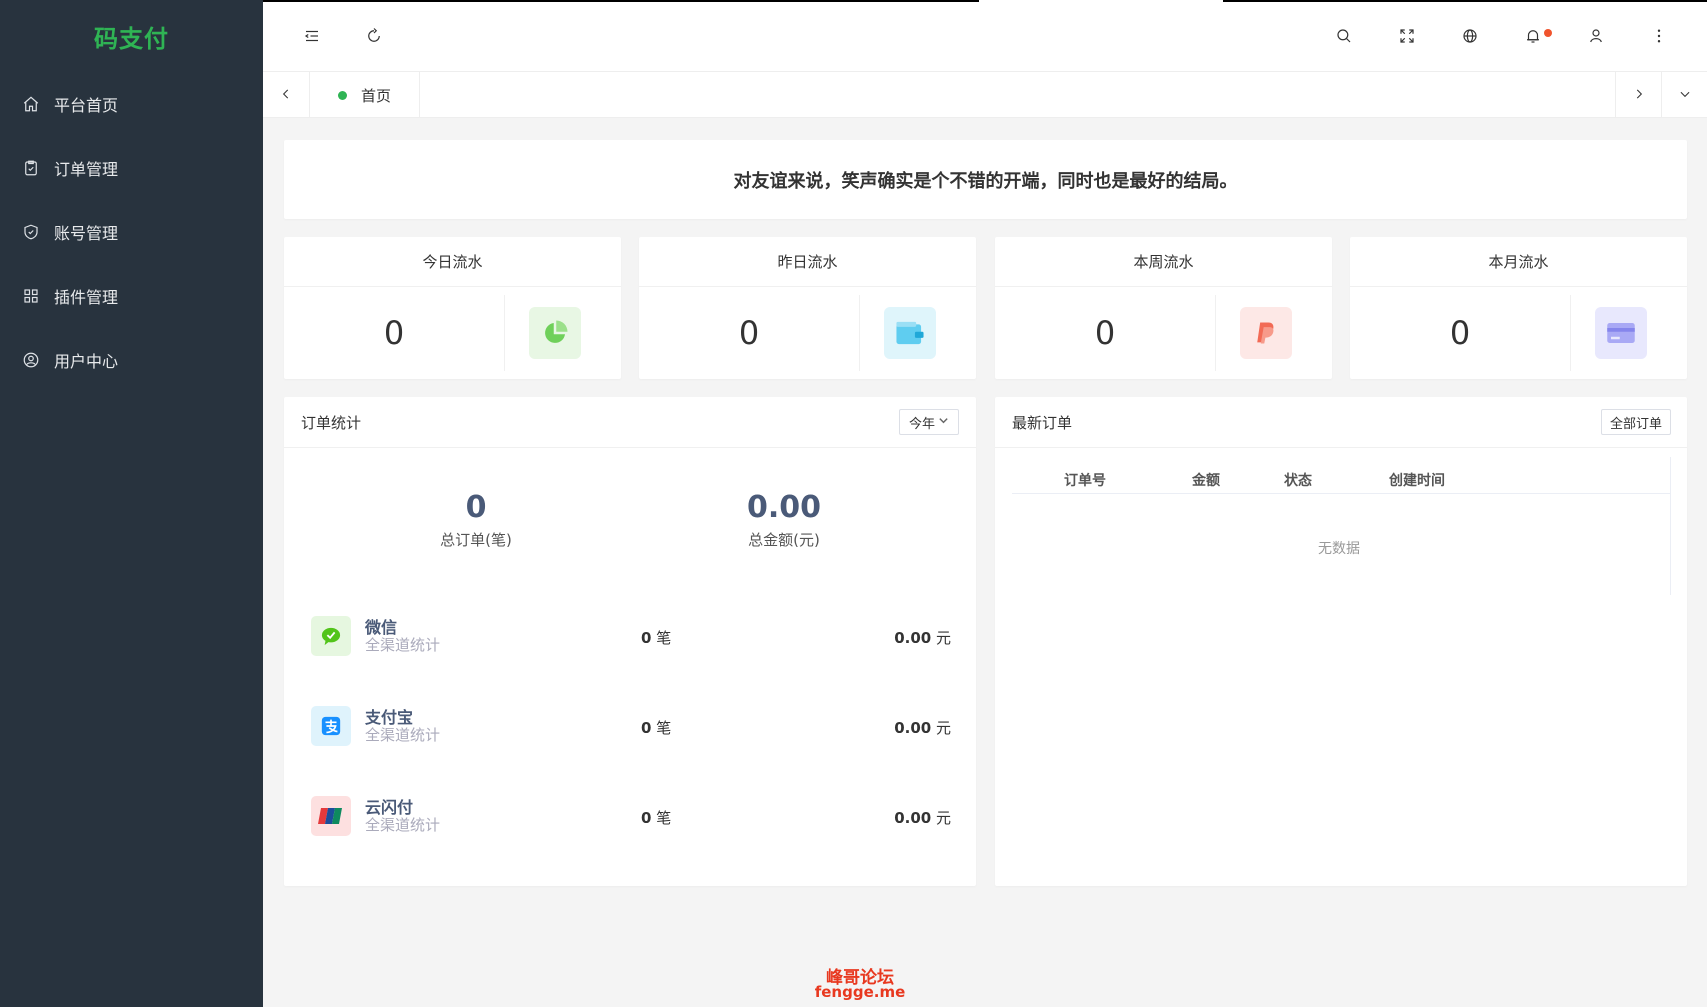 The width and height of the screenshot is (1707, 1007). Describe the element at coordinates (807, 308) in the screenshot. I see `stat-card-yesterday: 昨日流水 0` at that location.